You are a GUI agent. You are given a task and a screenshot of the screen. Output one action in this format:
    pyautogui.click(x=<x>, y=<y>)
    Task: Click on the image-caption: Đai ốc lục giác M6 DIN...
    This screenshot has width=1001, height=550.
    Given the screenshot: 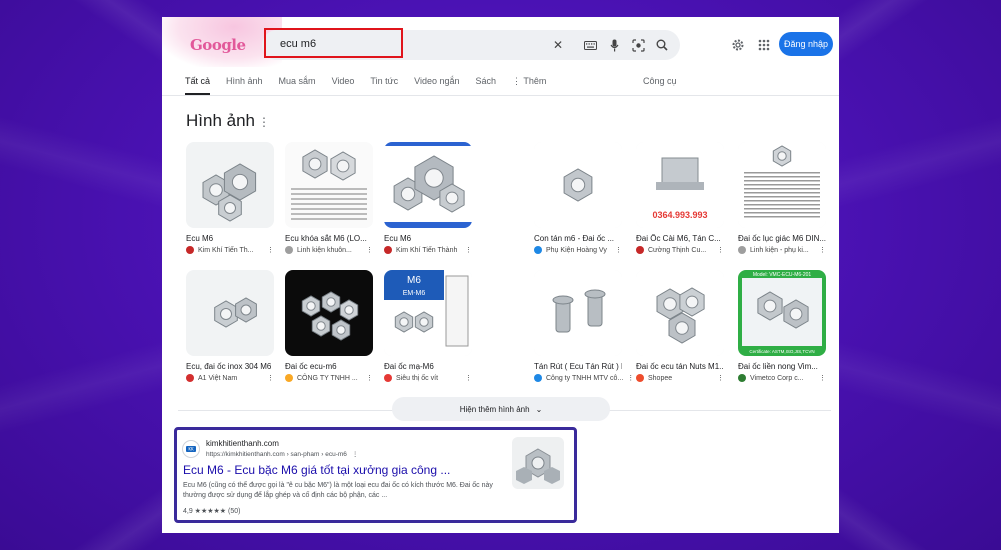 What is the action you would take?
    pyautogui.click(x=782, y=238)
    